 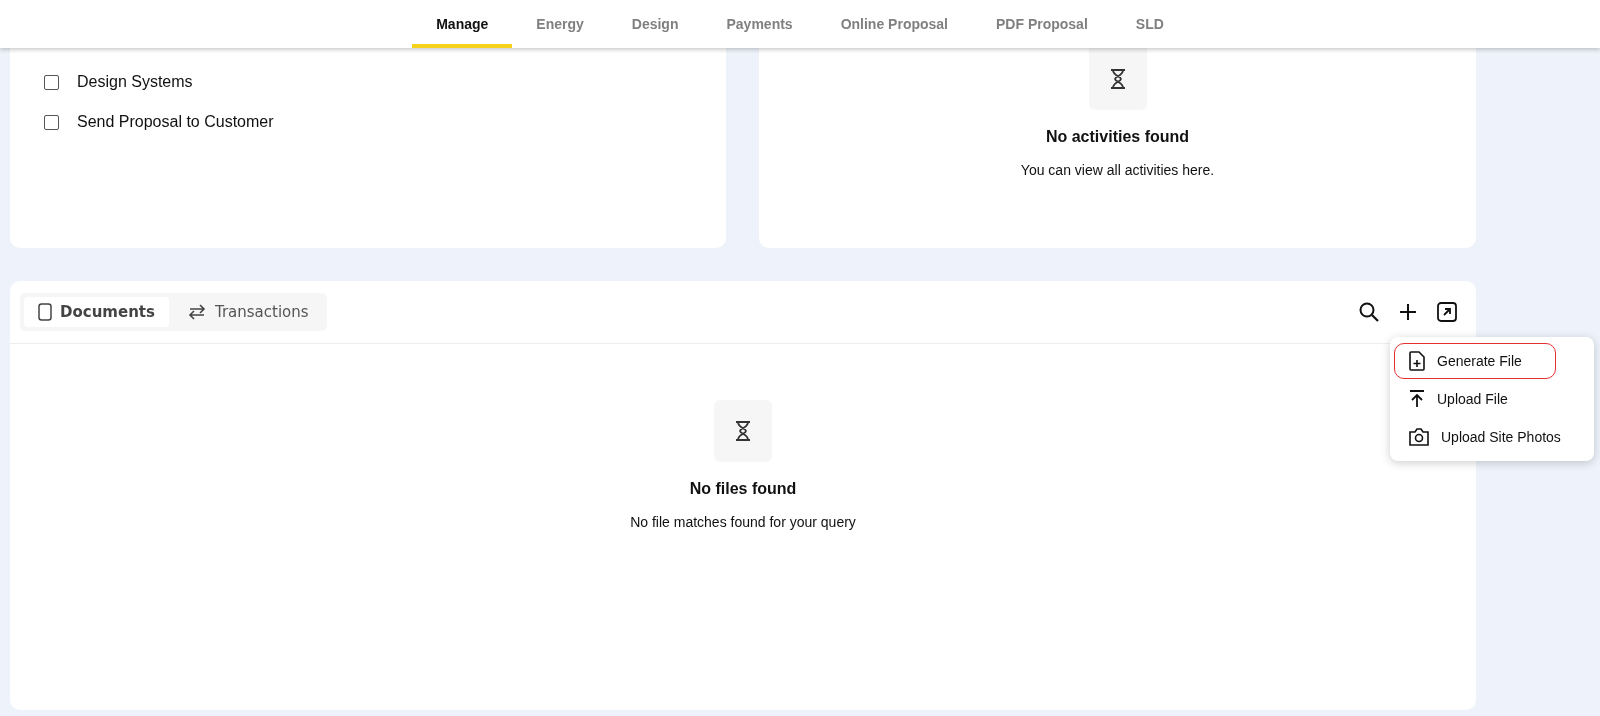 I want to click on swap-arrows-icon, so click(x=196, y=312).